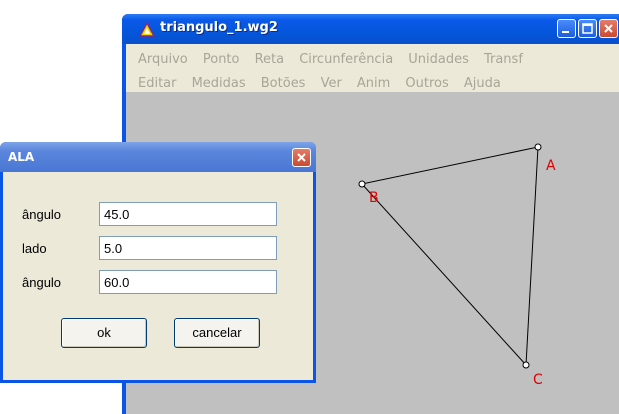 The width and height of the screenshot is (619, 414). I want to click on menu-botoes: Botões, so click(283, 83).